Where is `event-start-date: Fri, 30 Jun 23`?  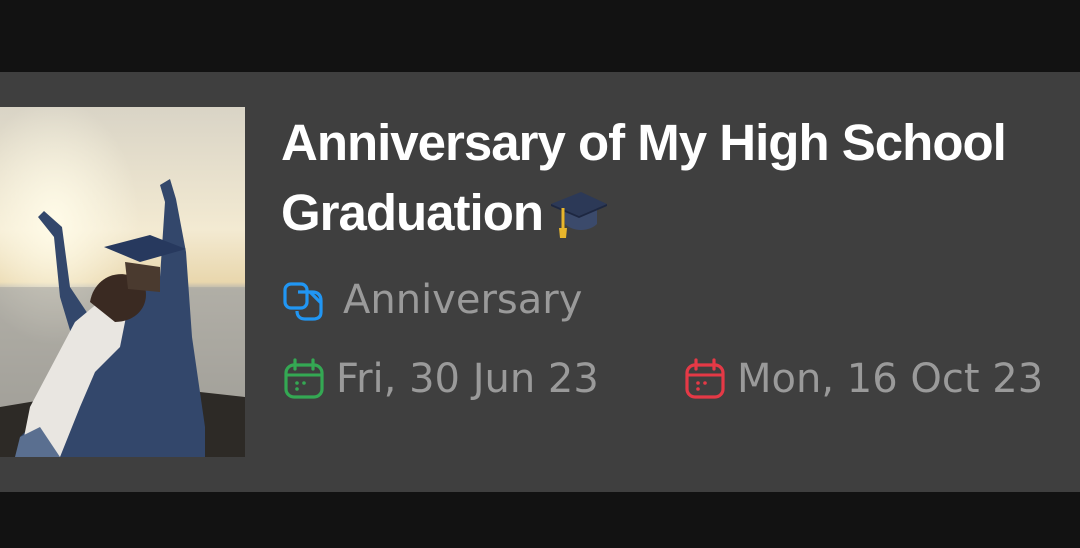 event-start-date: Fri, 30 Jun 23 is located at coordinates (440, 379).